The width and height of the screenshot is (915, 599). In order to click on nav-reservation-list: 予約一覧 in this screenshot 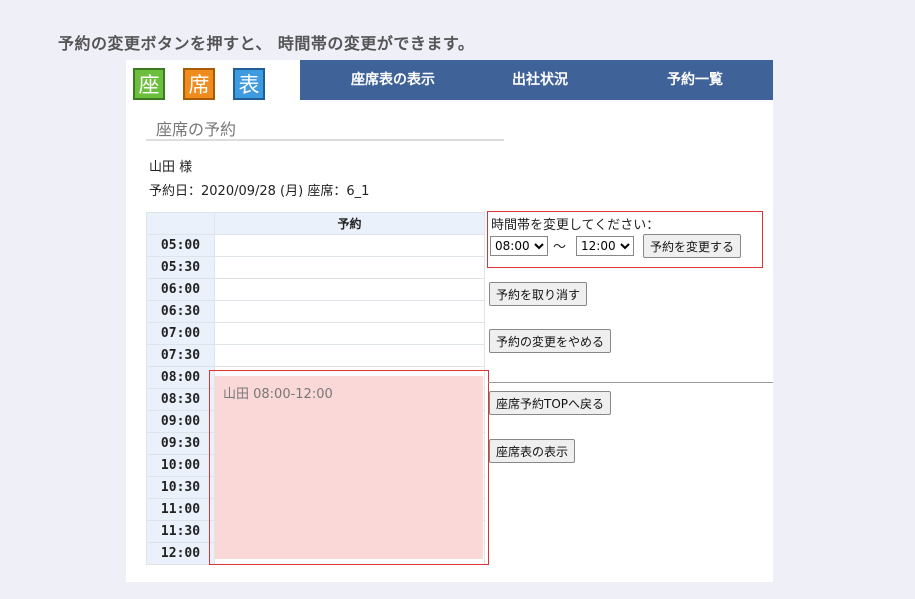, I will do `click(695, 80)`.